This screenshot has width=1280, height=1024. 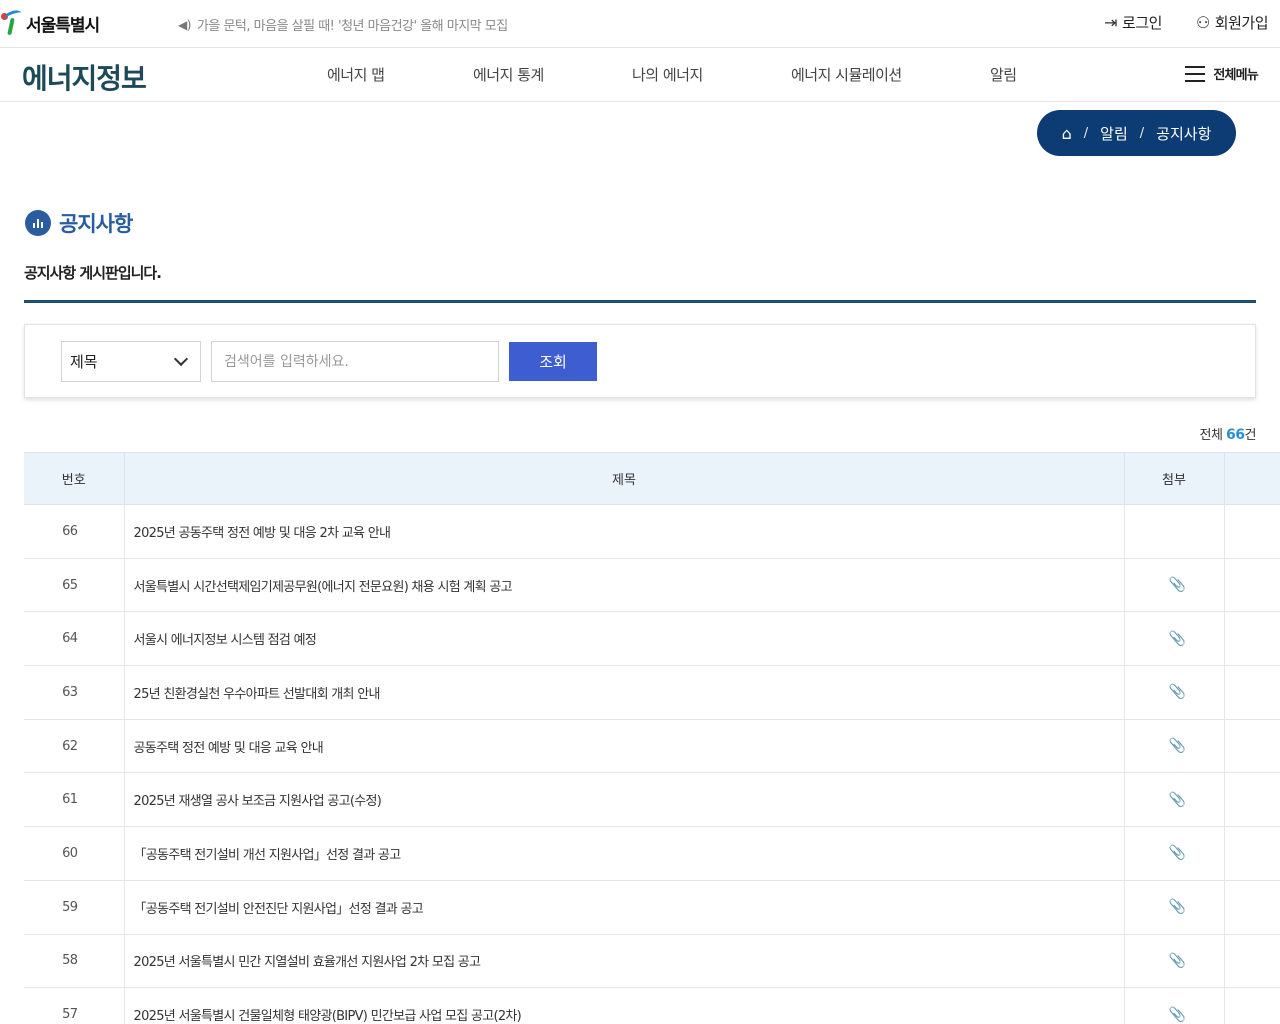 I want to click on seoul-logo: 서울특별시, so click(x=50, y=23).